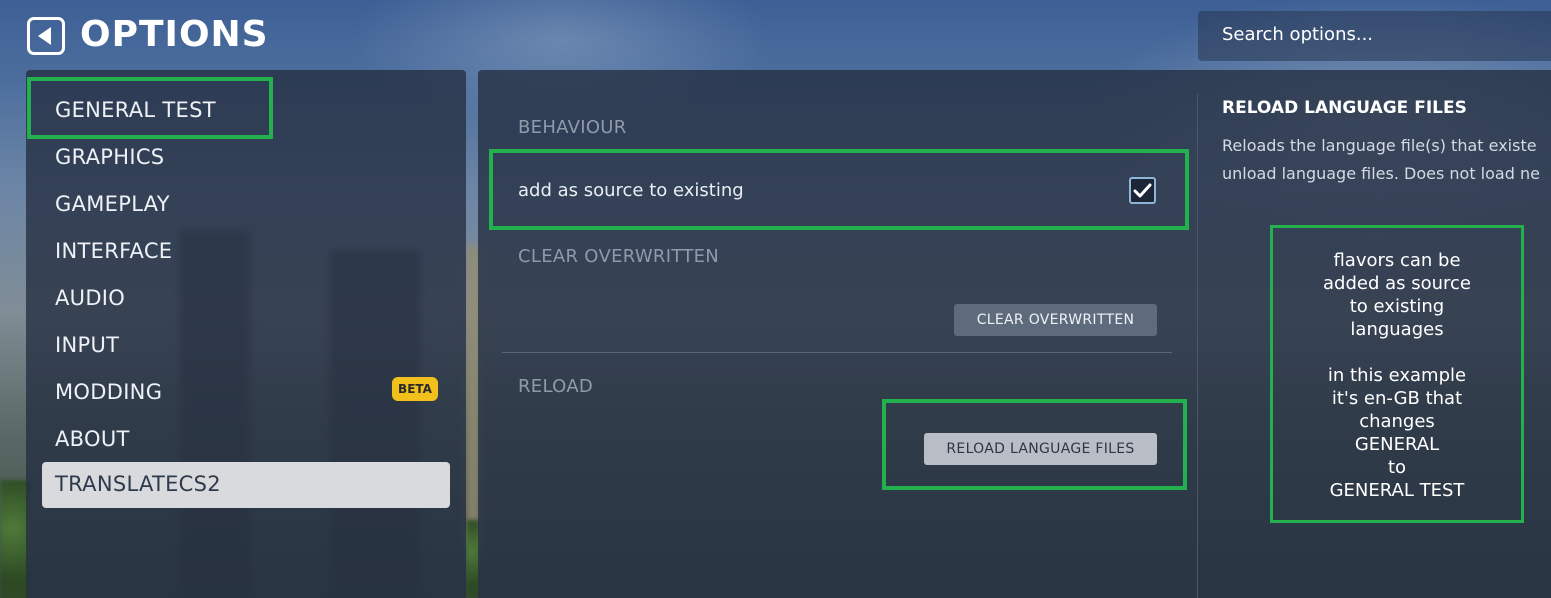  I want to click on section-heading-clear-overwritten: CLEAR OVERWRITTEN, so click(619, 256).